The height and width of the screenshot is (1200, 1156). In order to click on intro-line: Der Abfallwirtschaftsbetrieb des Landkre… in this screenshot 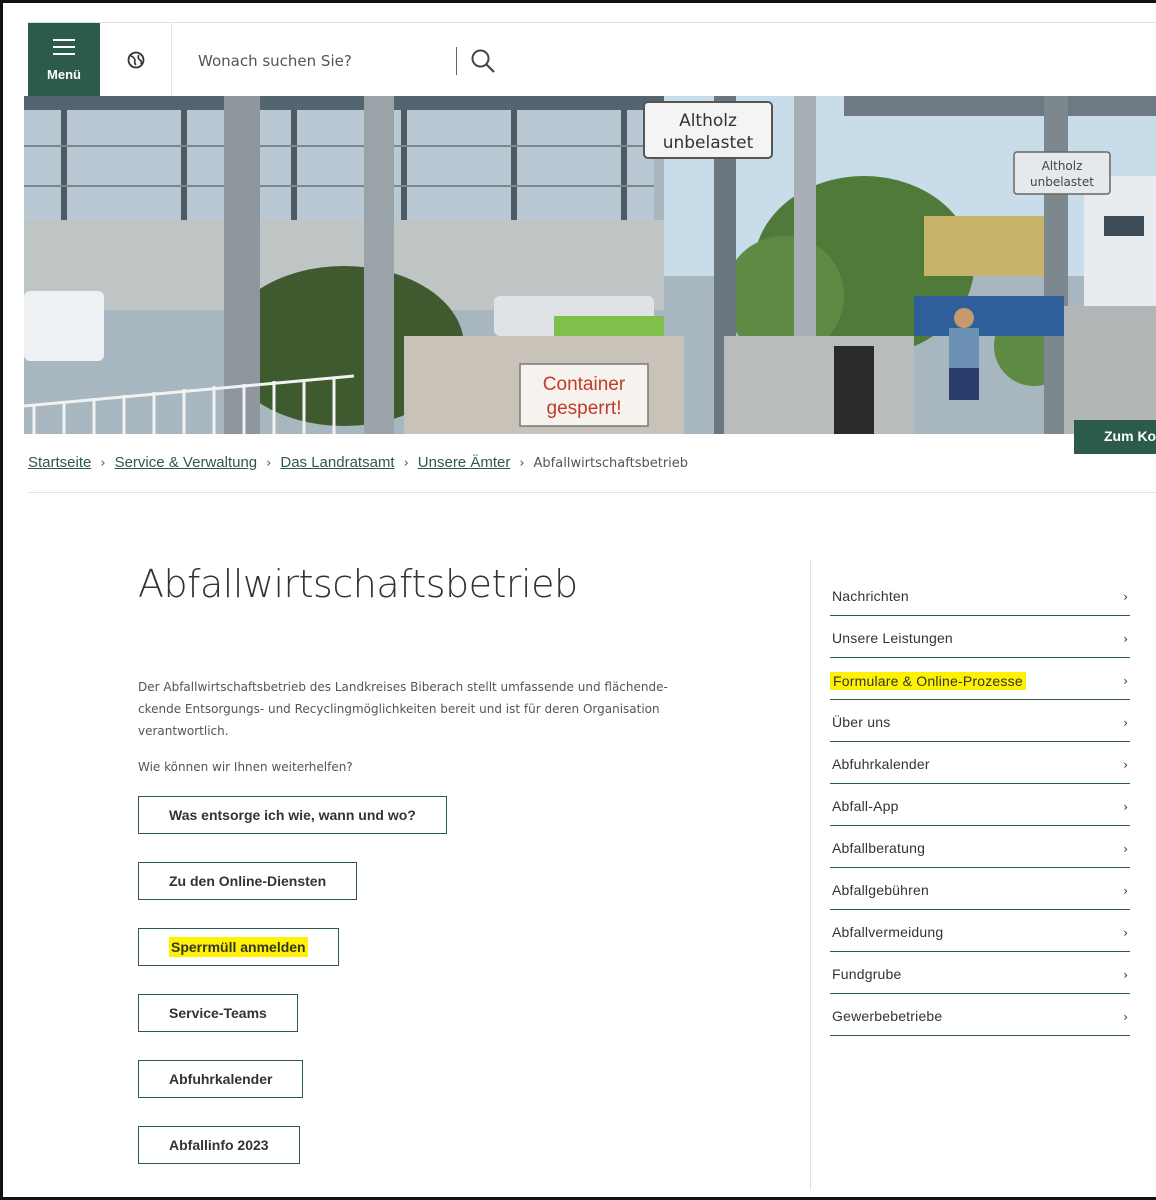, I will do `click(403, 687)`.